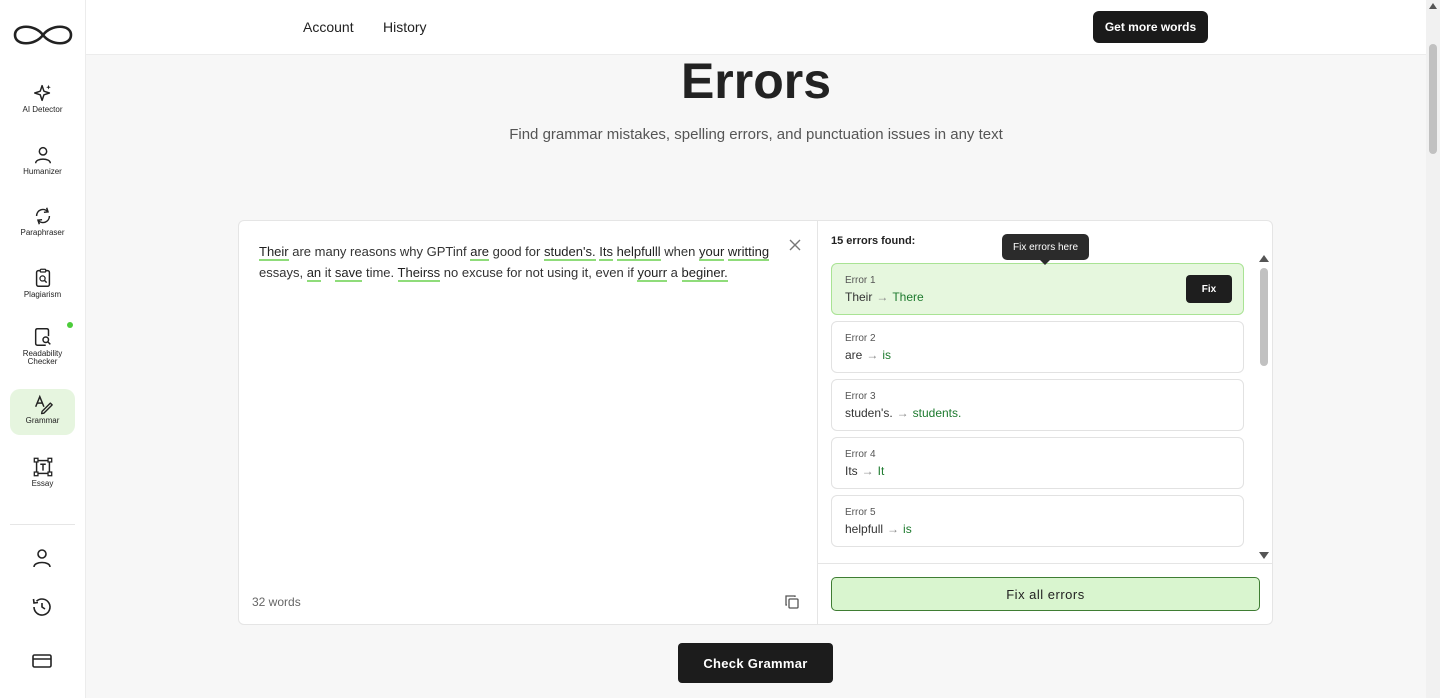 The width and height of the screenshot is (1440, 698). I want to click on error-original: are, so click(854, 355).